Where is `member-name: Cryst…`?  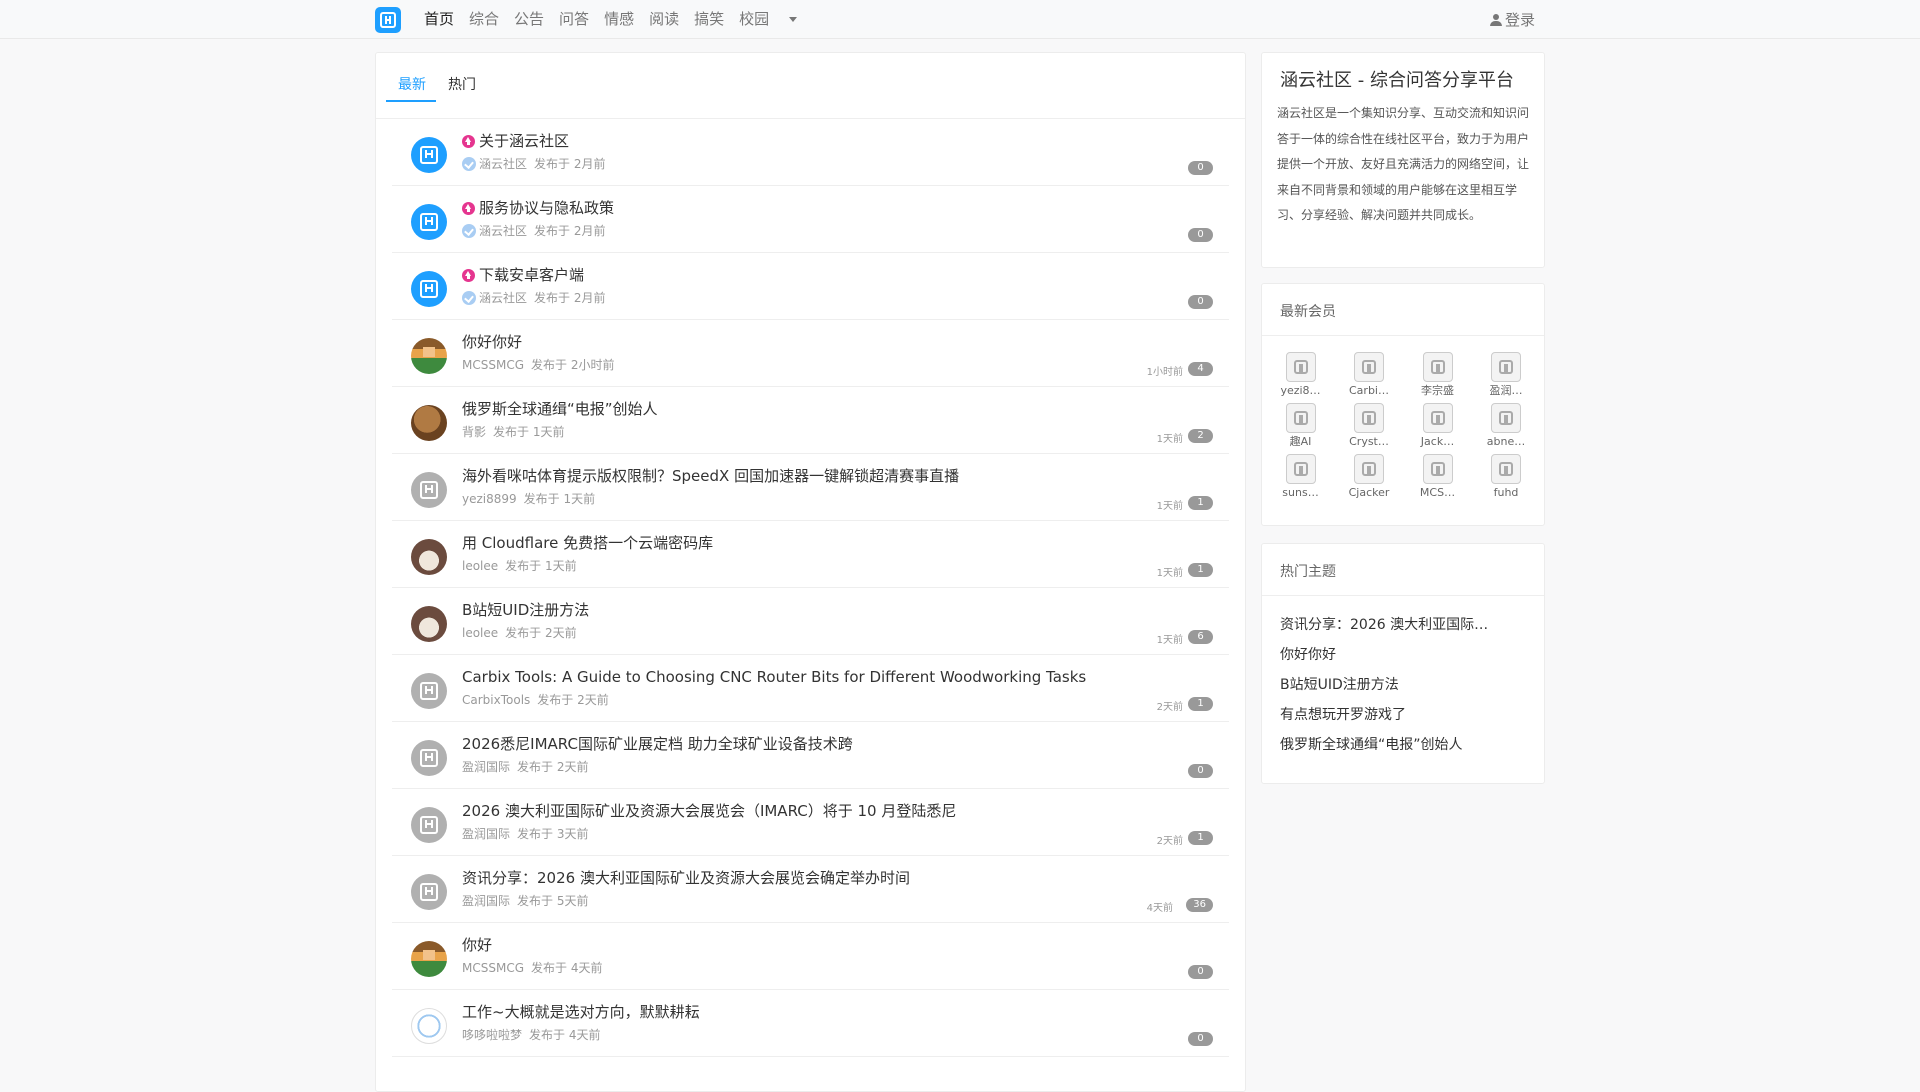
member-name: Cryst… is located at coordinates (1369, 441).